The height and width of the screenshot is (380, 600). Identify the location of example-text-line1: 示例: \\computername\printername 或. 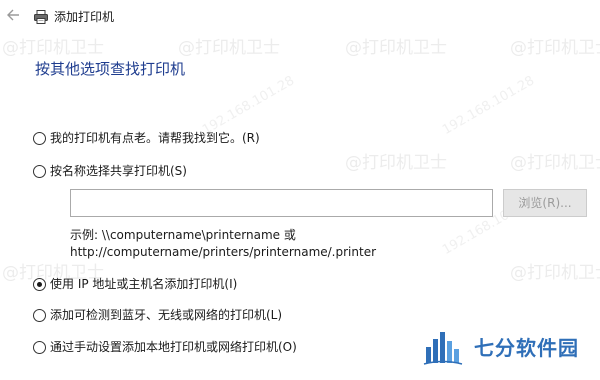
(183, 235).